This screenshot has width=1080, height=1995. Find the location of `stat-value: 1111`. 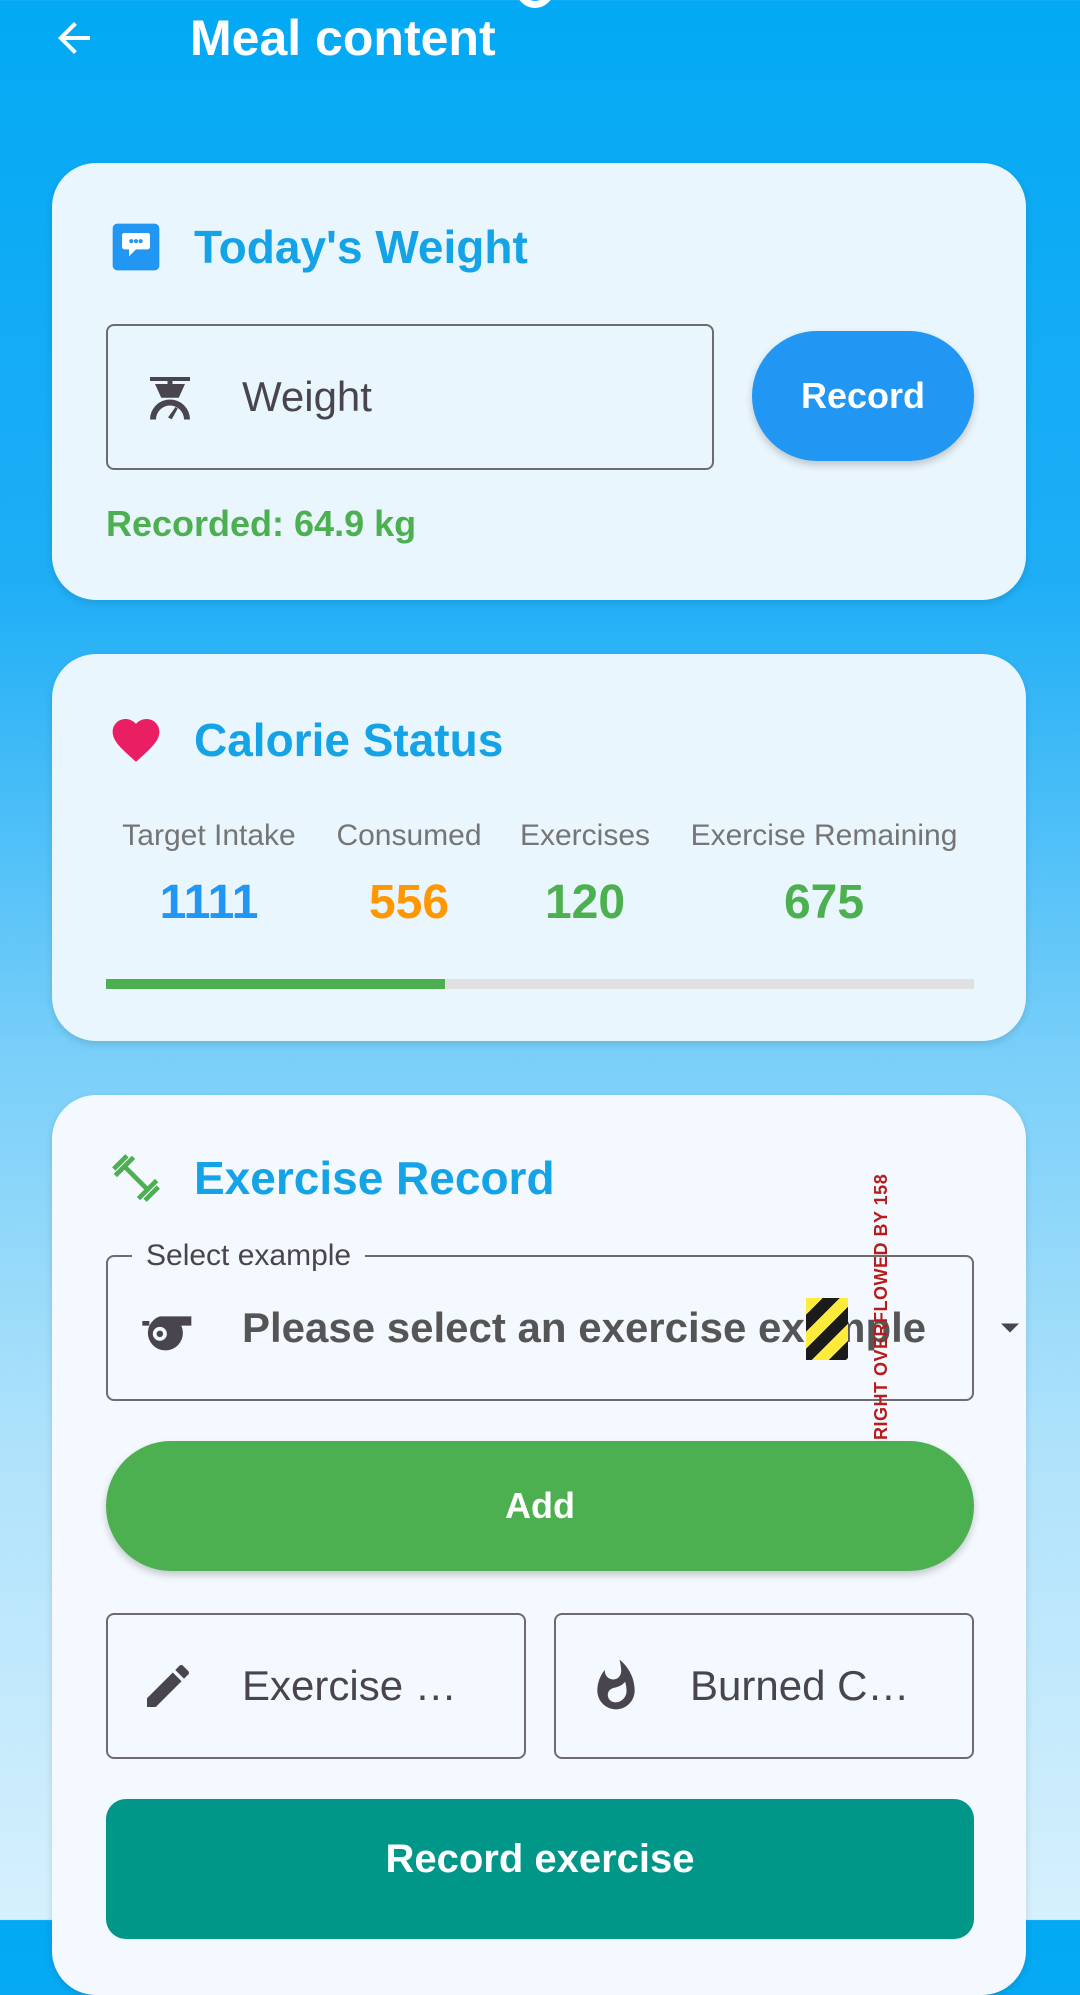

stat-value: 1111 is located at coordinates (209, 902).